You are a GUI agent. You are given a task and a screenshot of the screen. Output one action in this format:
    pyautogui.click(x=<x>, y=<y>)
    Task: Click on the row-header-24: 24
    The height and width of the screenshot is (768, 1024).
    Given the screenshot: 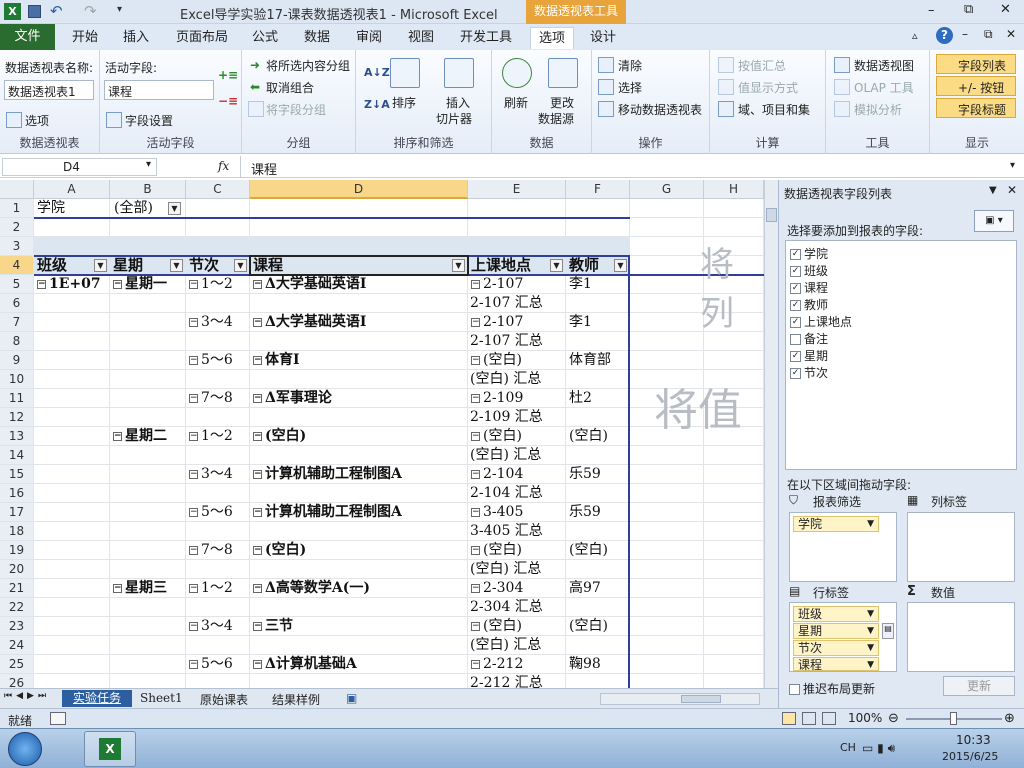 What is the action you would take?
    pyautogui.click(x=17, y=645)
    